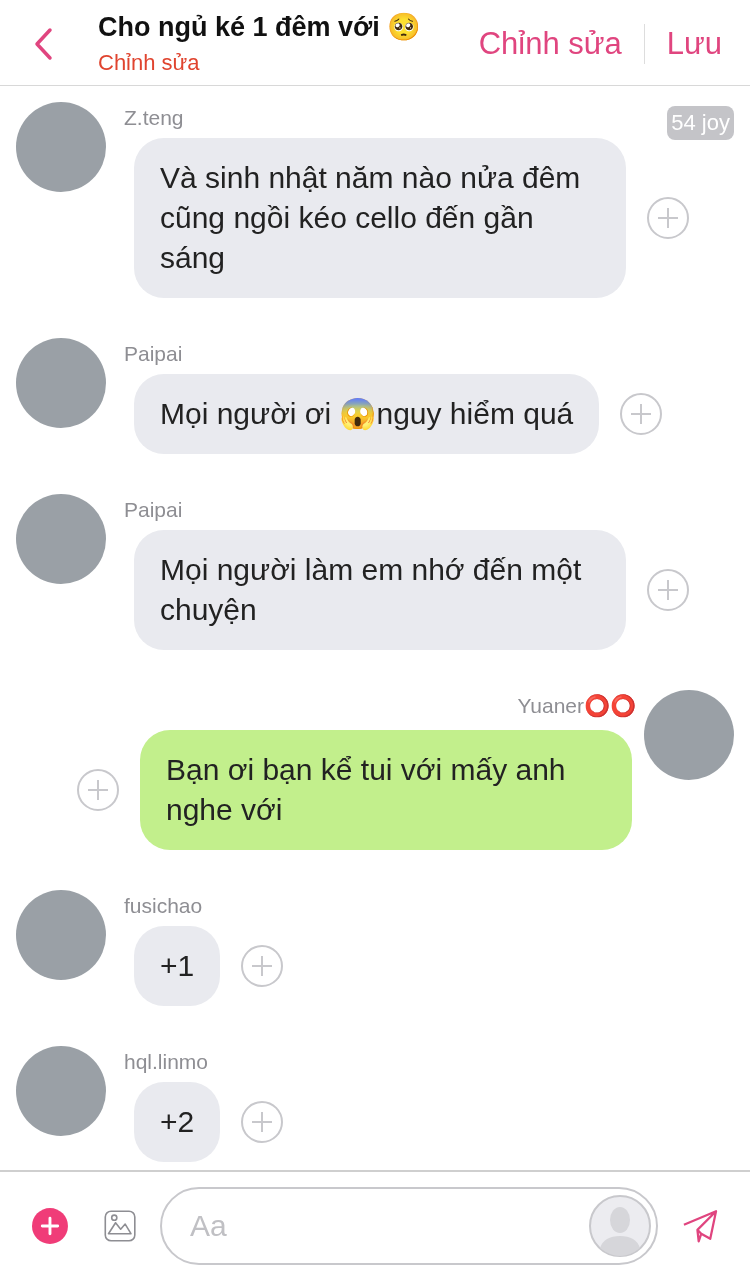  I want to click on message-bubble: Và sinh nhật năm nào nửa đêm cũng ngồi kéo cello đến gần sáng, so click(380, 218).